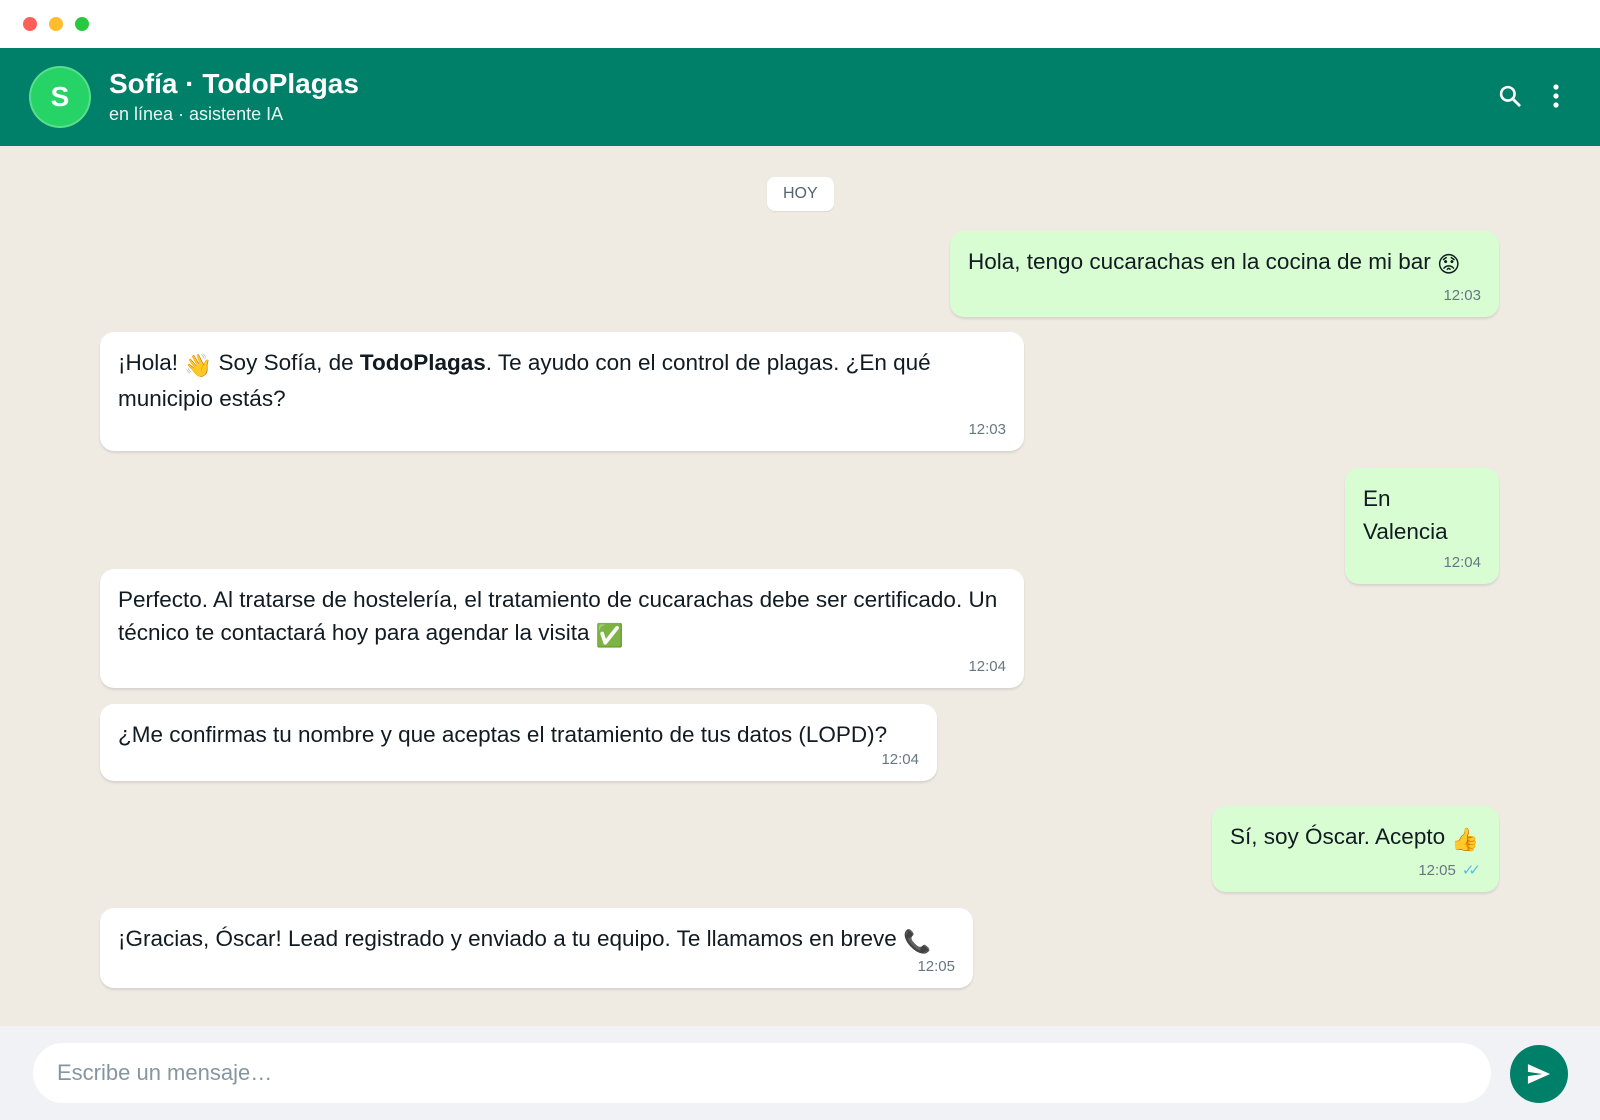 Image resolution: width=1600 pixels, height=1120 pixels. I want to click on message-text: Sí, soy Óscar. Acepto 👍, so click(1355, 838).